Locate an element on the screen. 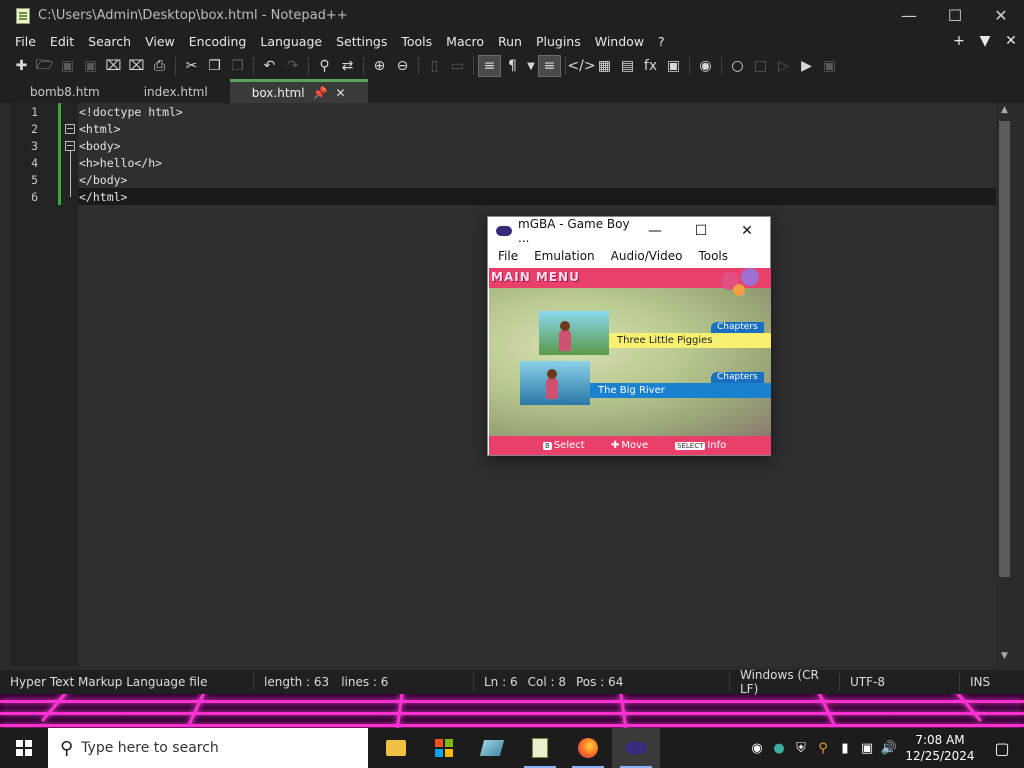 The width and height of the screenshot is (1024, 768). file-explorer-taskbar-button is located at coordinates (396, 748).